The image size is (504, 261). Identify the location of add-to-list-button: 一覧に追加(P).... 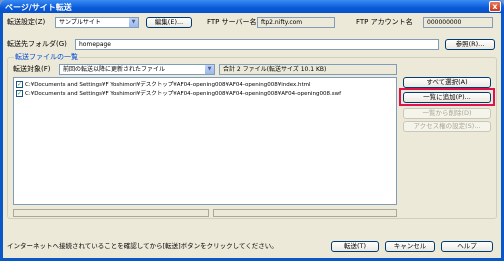
(447, 97).